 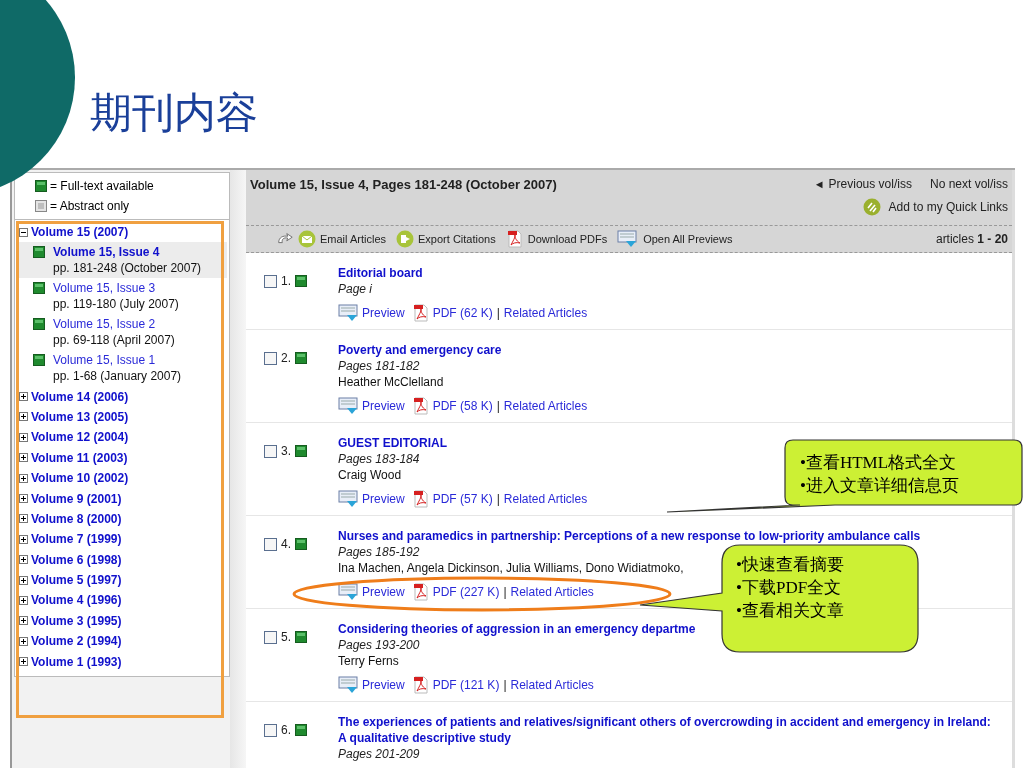 What do you see at coordinates (948, 207) in the screenshot?
I see `quick-links-link: Add to my Quick Links` at bounding box center [948, 207].